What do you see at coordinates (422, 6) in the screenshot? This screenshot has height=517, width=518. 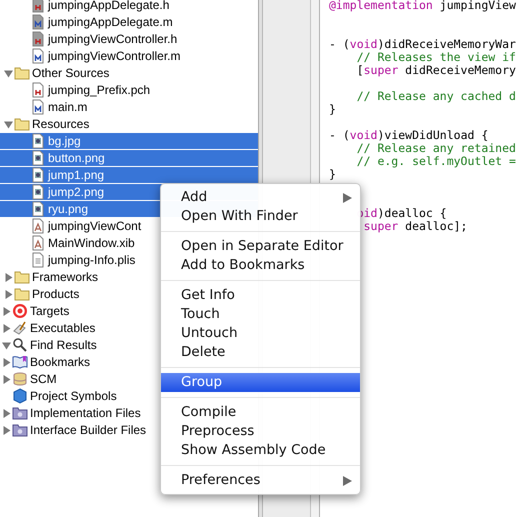 I see `code-line: @implementation jumpingView` at bounding box center [422, 6].